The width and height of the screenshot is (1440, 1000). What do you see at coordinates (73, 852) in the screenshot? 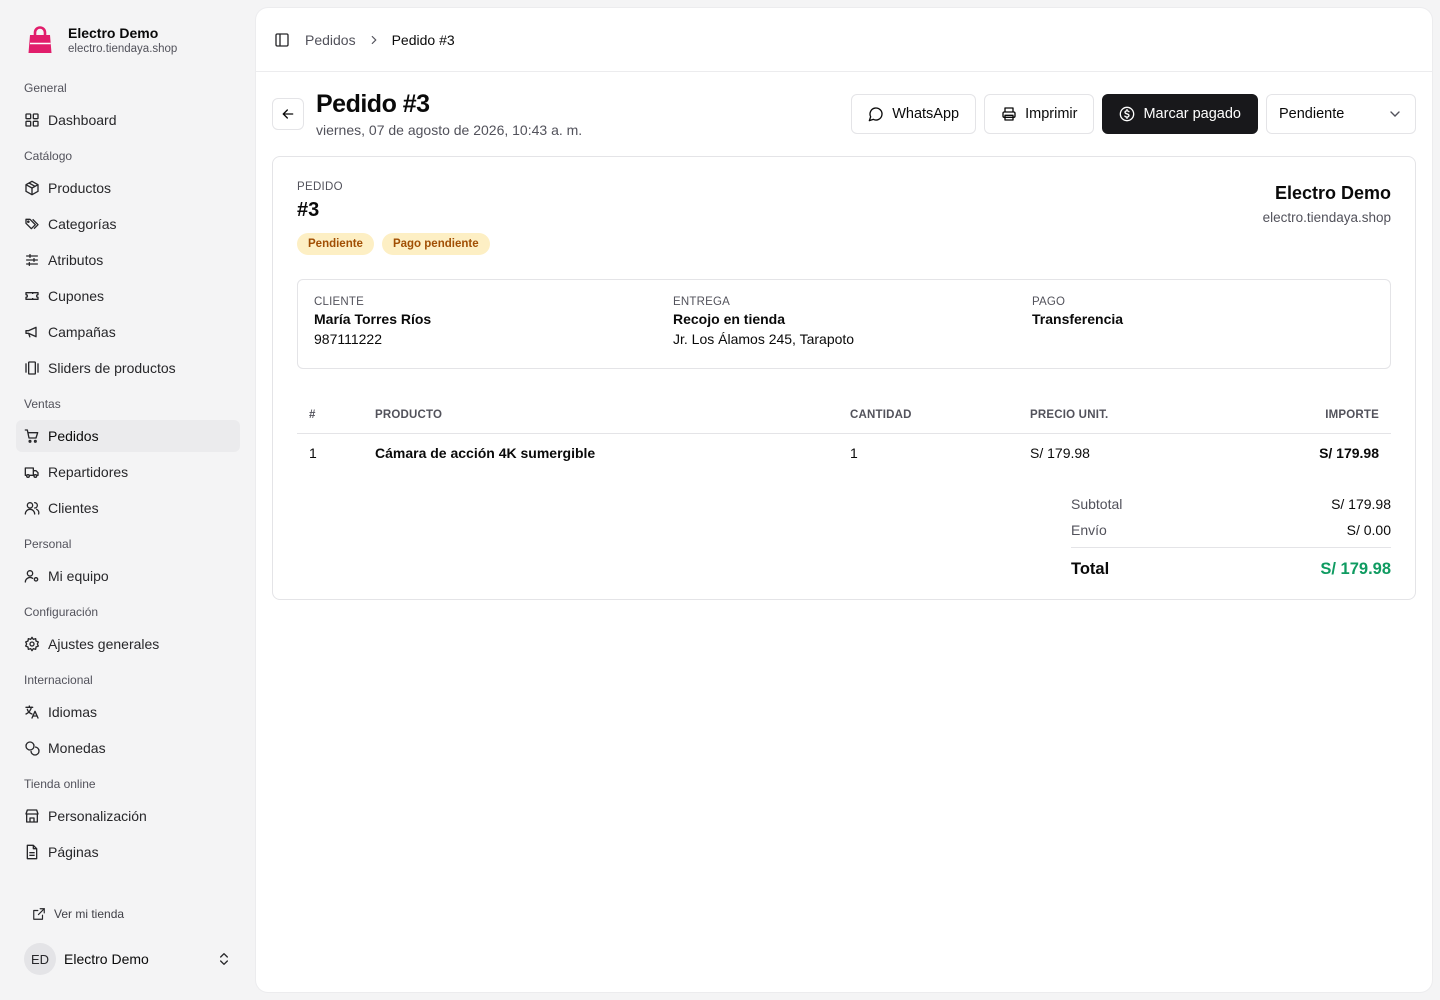
I see `sidebar-item-label: Páginas` at bounding box center [73, 852].